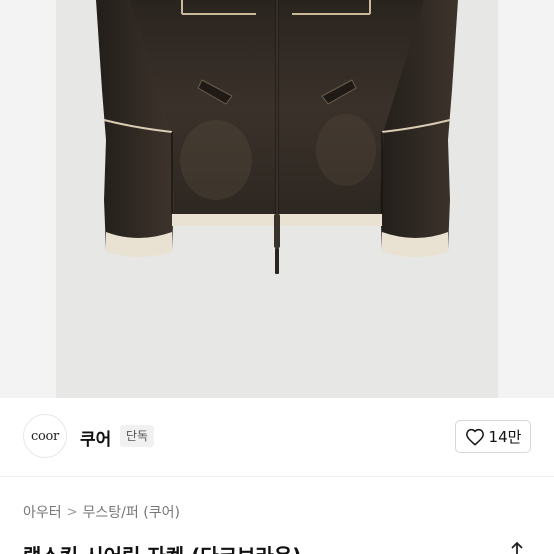  I want to click on breadcrumb-item-outer: 아우터, so click(42, 512).